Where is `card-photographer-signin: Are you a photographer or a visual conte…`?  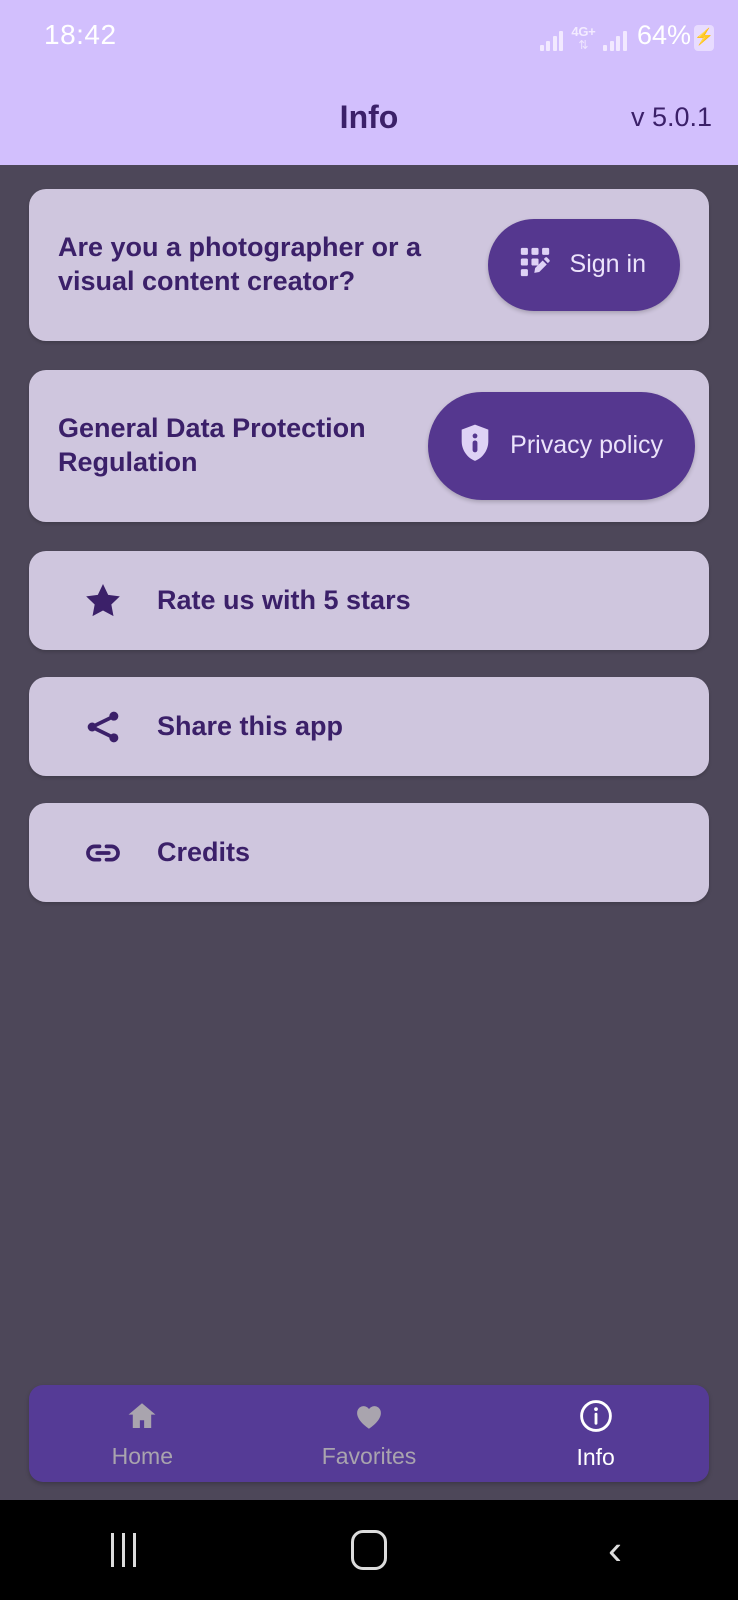 card-photographer-signin: Are you a photographer or a visual conte… is located at coordinates (369, 265).